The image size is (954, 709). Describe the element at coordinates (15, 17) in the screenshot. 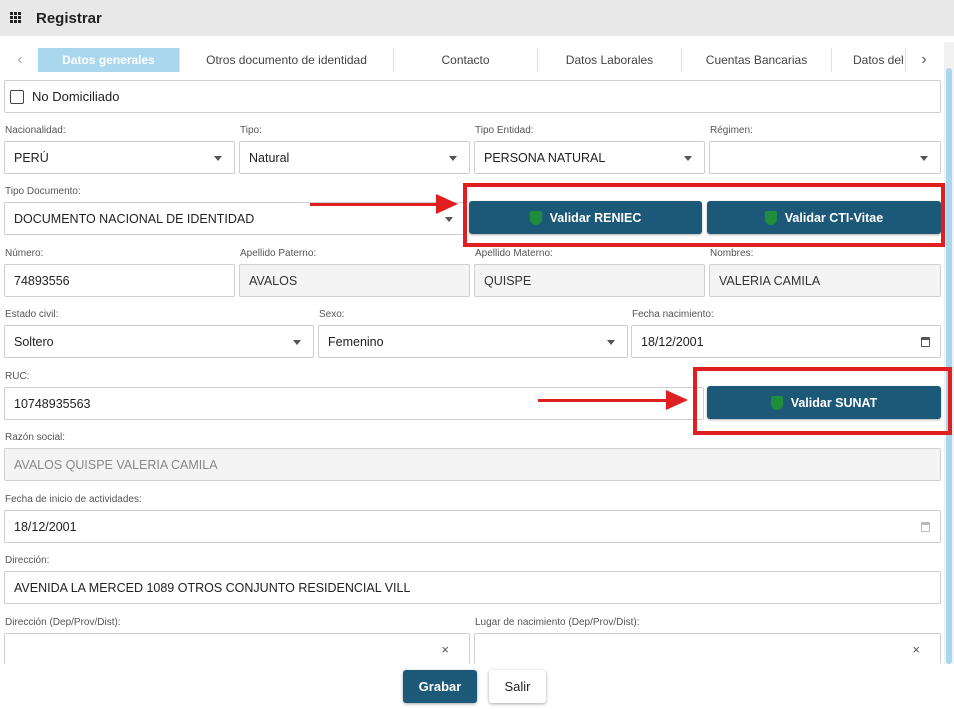

I see `grid-icon` at that location.